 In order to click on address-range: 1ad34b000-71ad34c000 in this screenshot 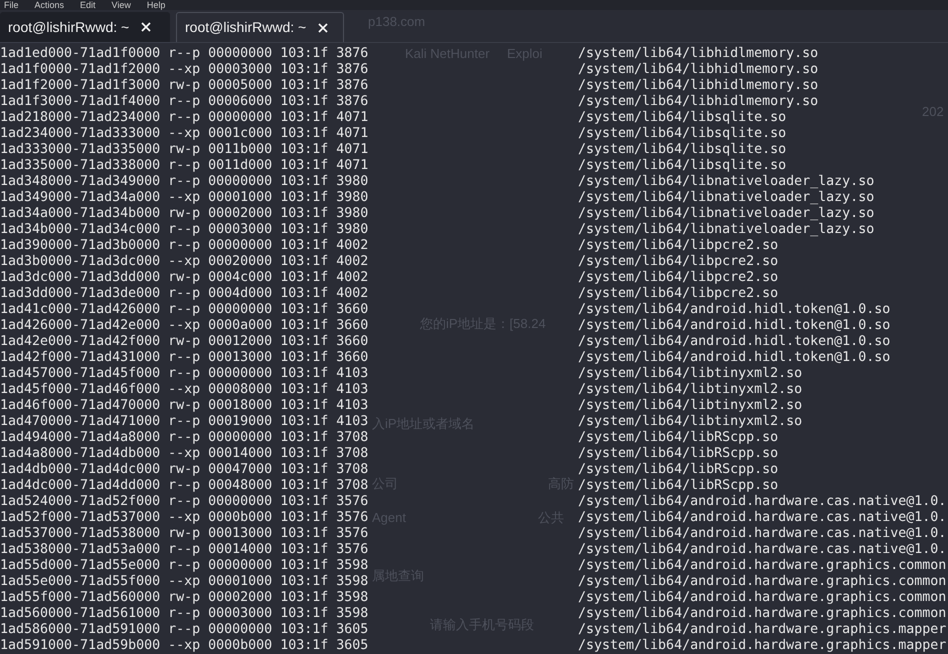, I will do `click(80, 230)`.